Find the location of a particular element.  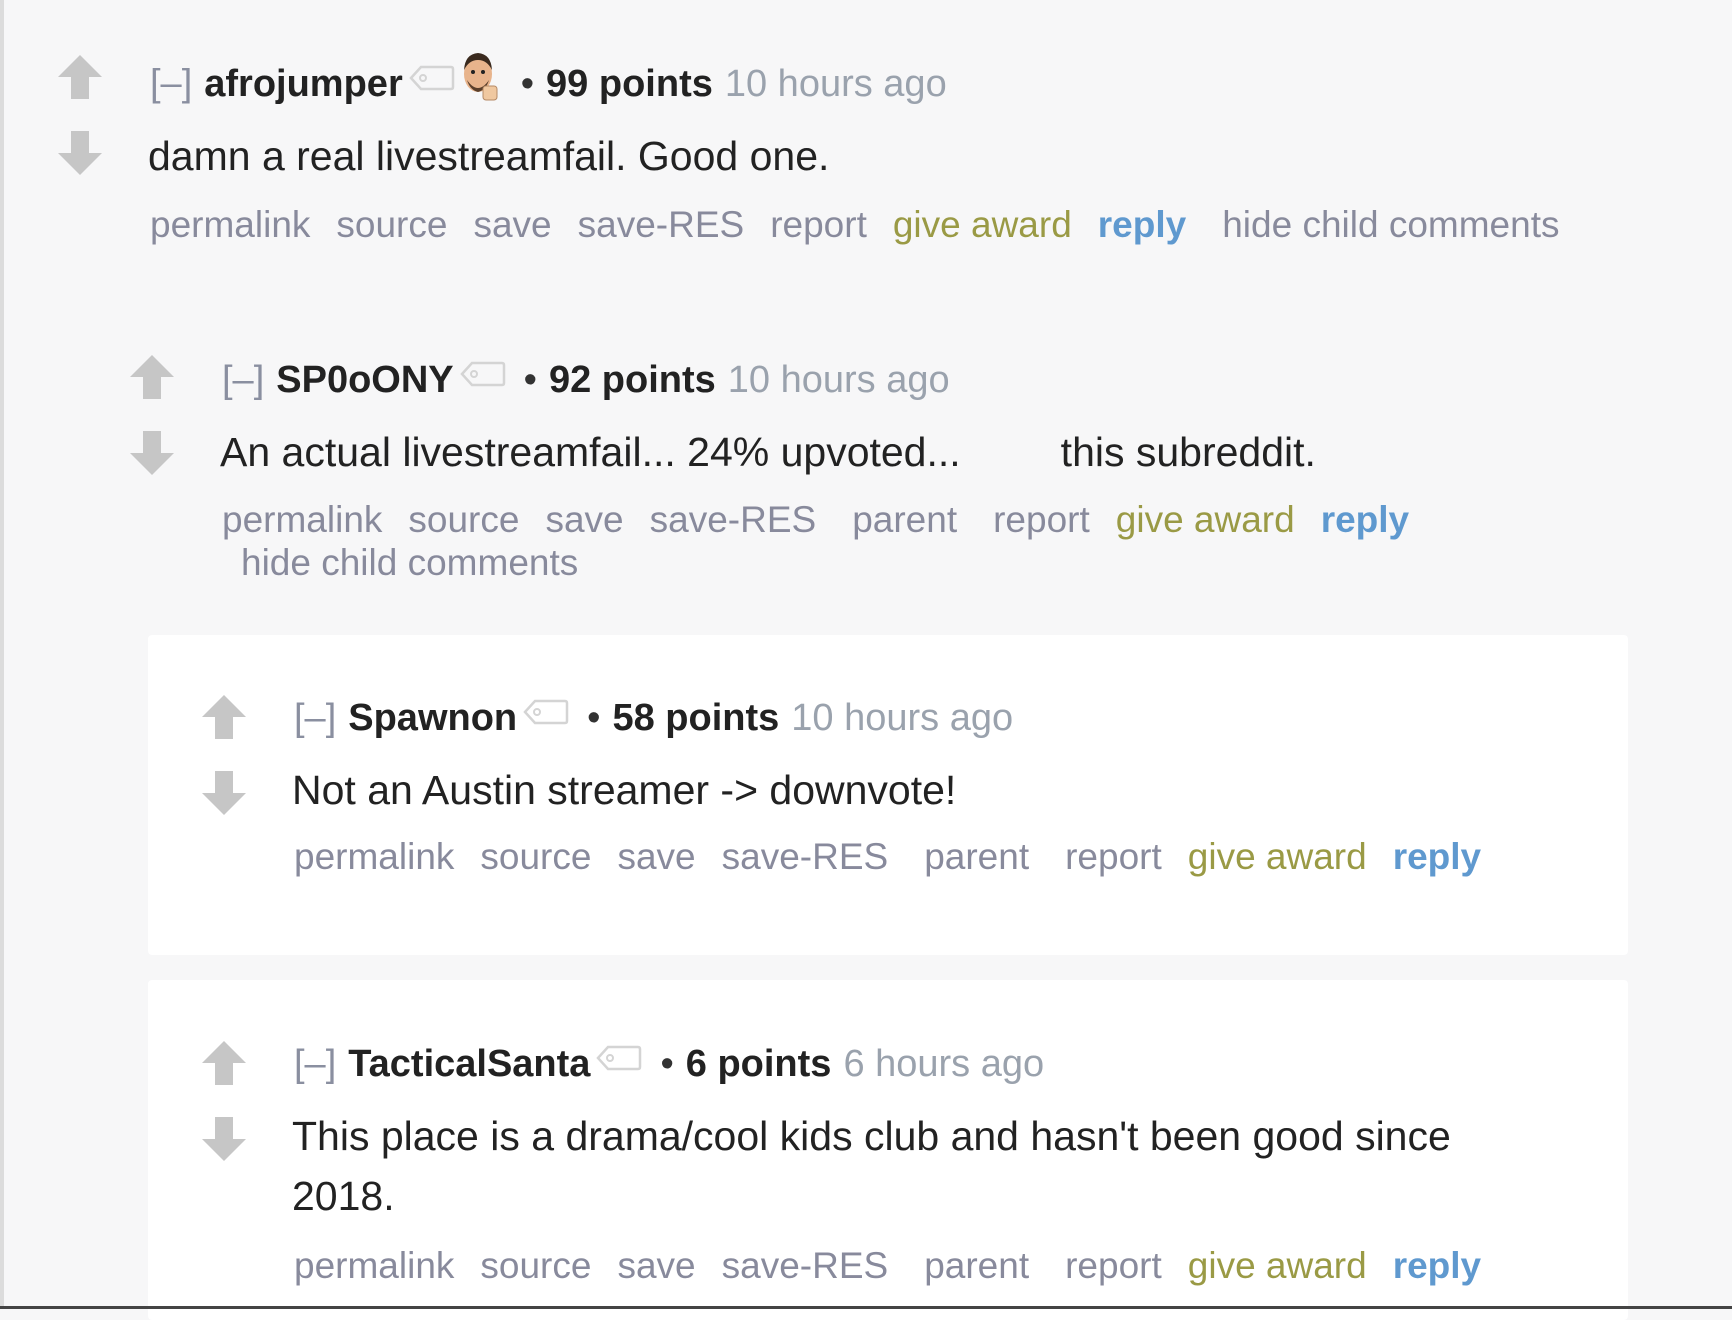

comment-body: damn a real livestreamfail. Good one. is located at coordinates (489, 156).